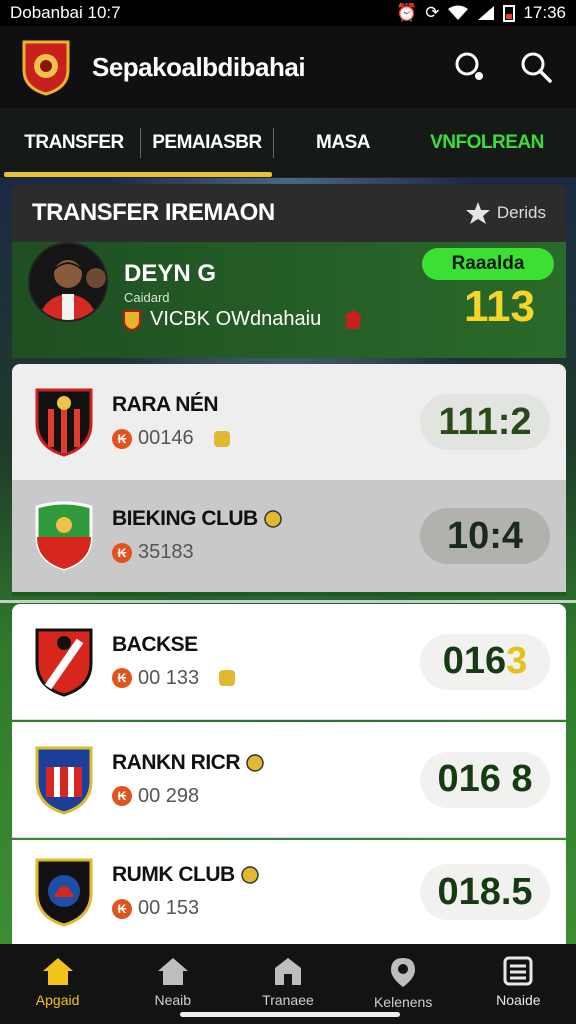 The image size is (576, 1024). I want to click on tab-transfer: TRANSFER, so click(74, 143).